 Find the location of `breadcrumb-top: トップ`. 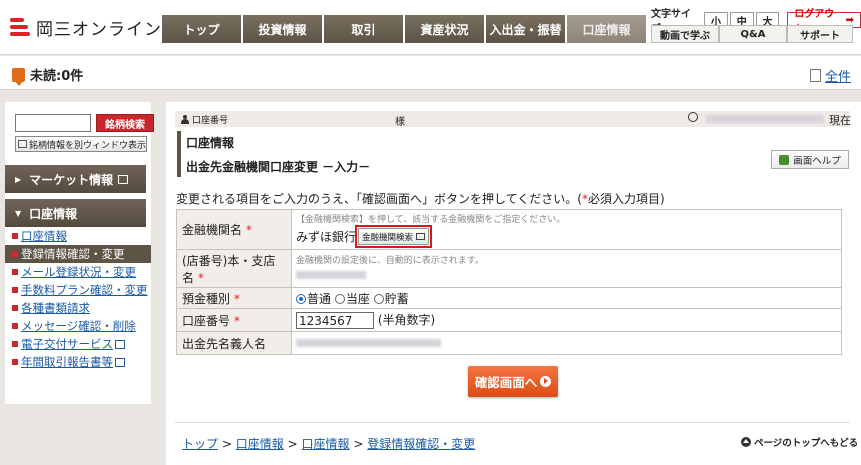

breadcrumb-top: トップ is located at coordinates (200, 444).